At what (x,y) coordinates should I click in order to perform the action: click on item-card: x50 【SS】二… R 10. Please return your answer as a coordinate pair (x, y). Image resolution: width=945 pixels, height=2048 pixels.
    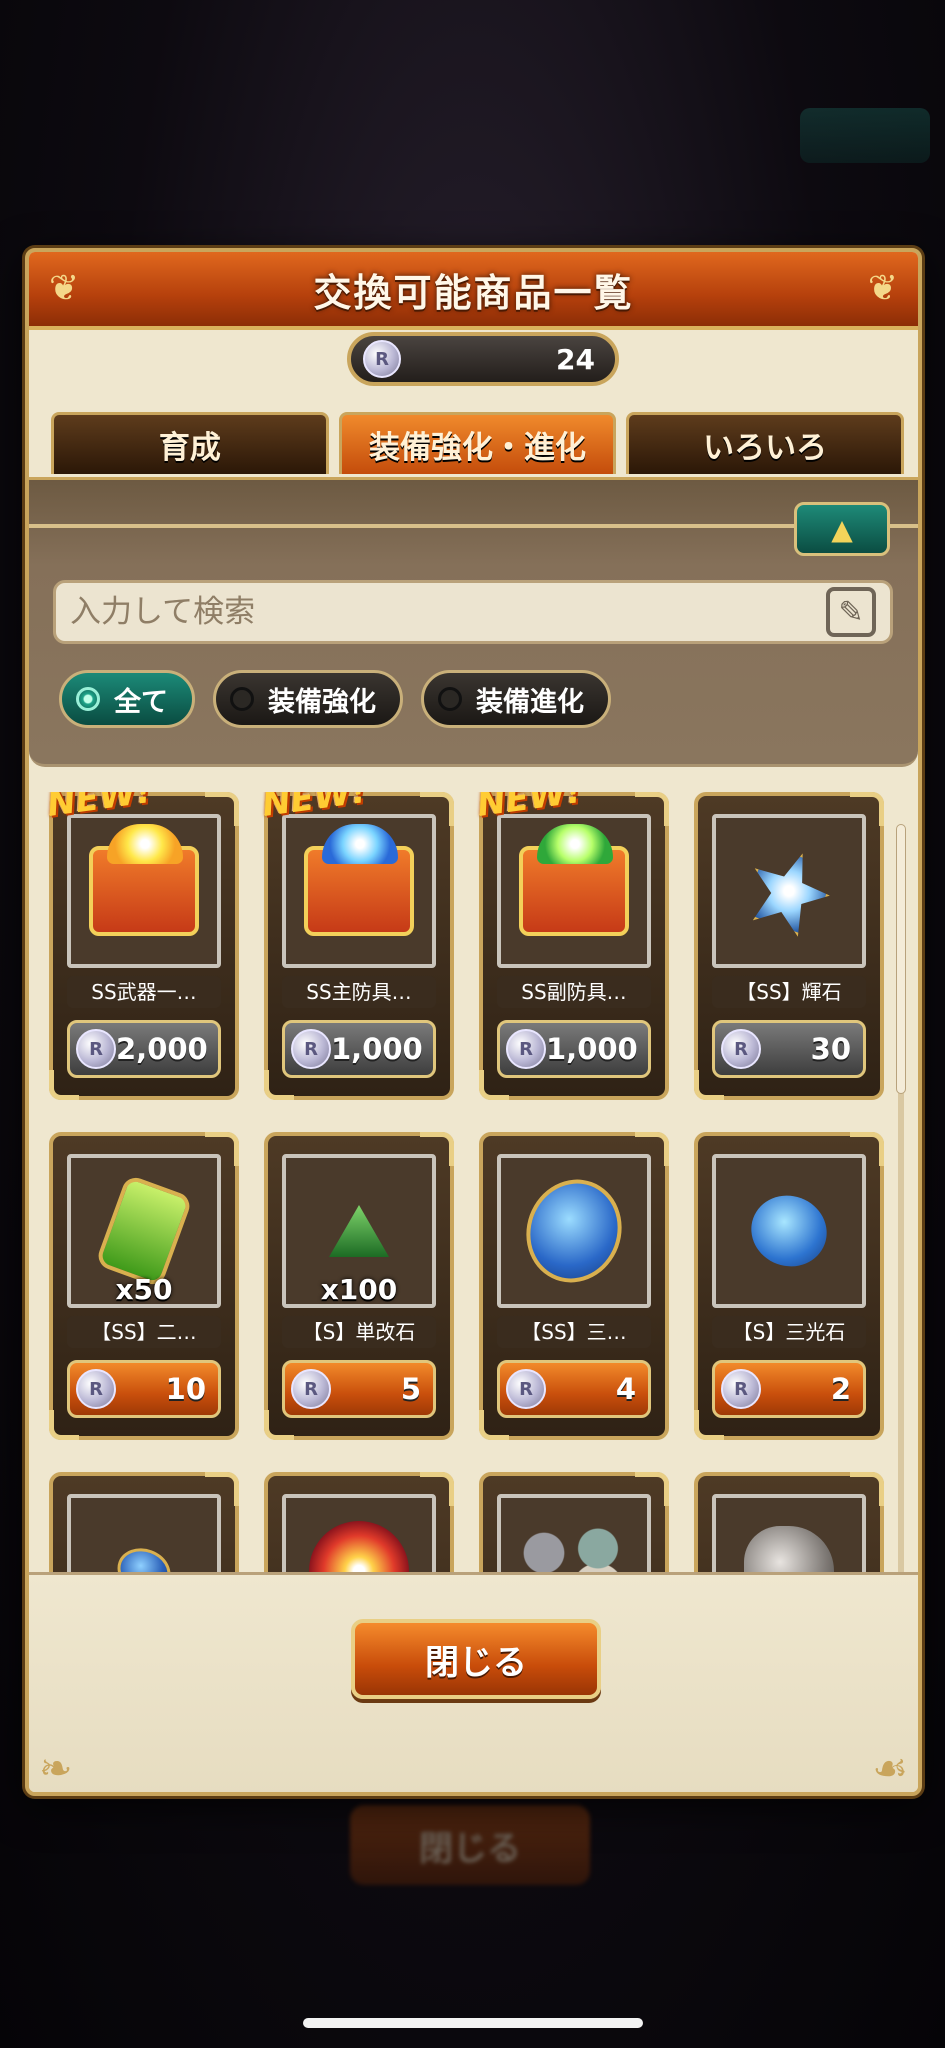
    Looking at the image, I should click on (144, 1286).